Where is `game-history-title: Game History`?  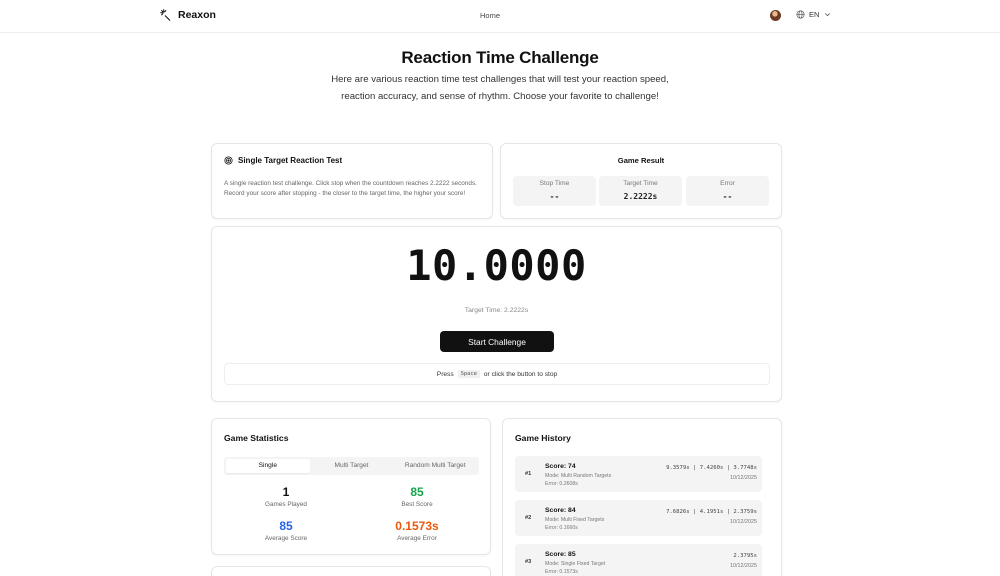
game-history-title: Game History is located at coordinates (543, 438).